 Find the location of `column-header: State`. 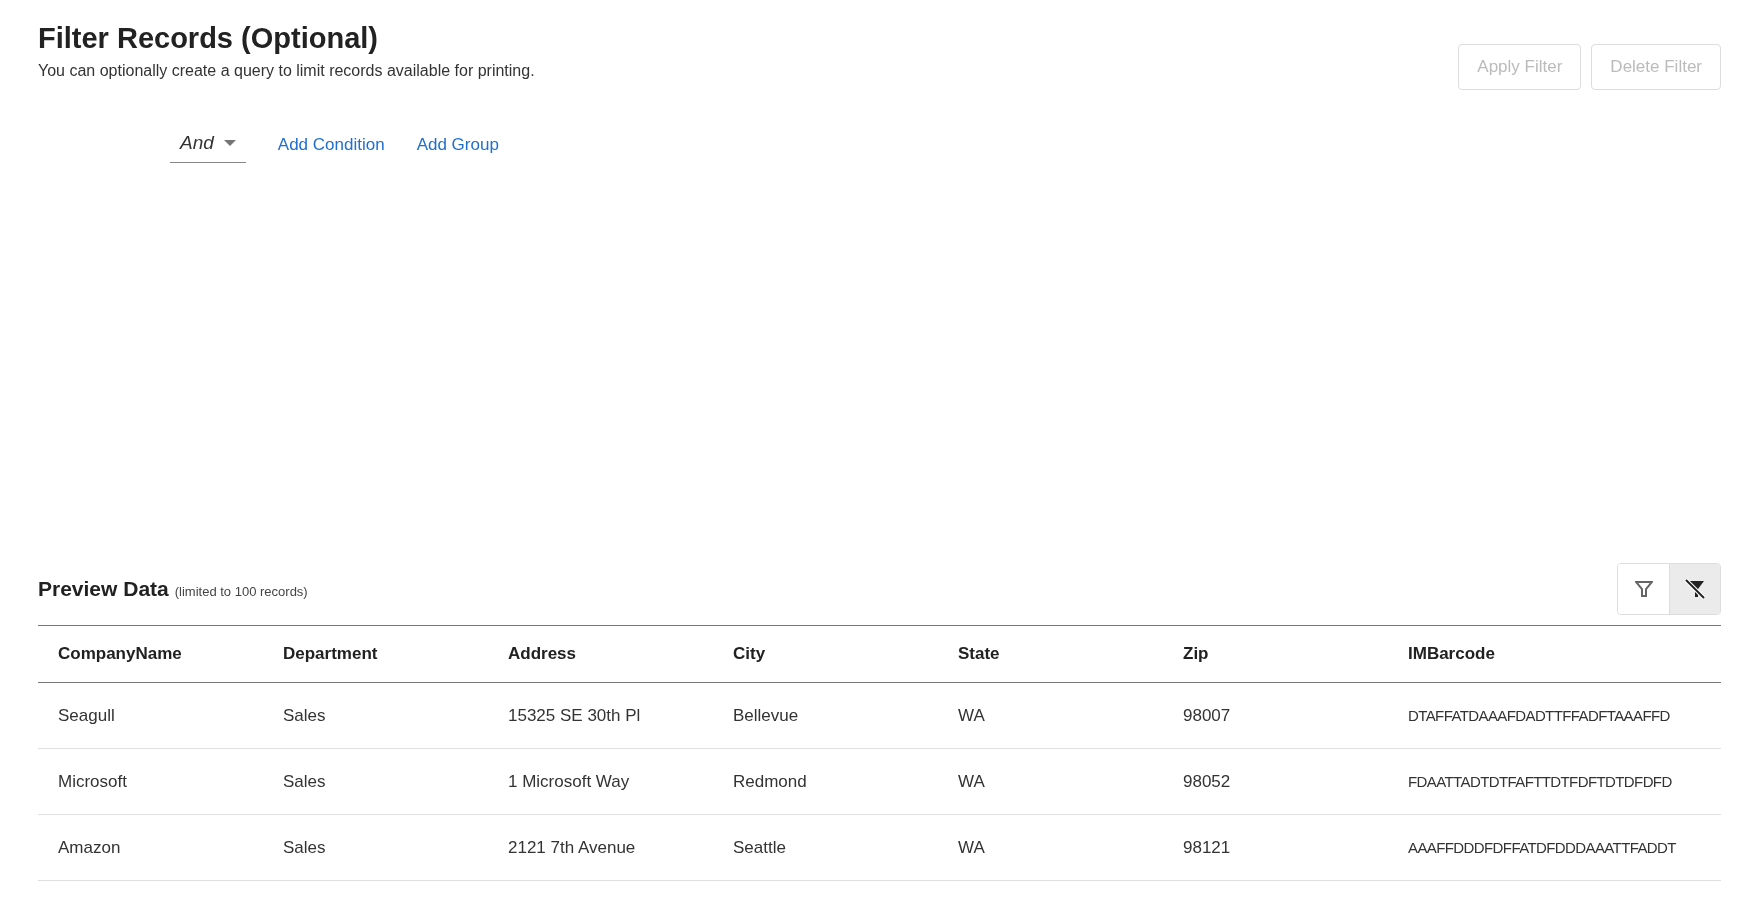

column-header: State is located at coordinates (1050, 654).